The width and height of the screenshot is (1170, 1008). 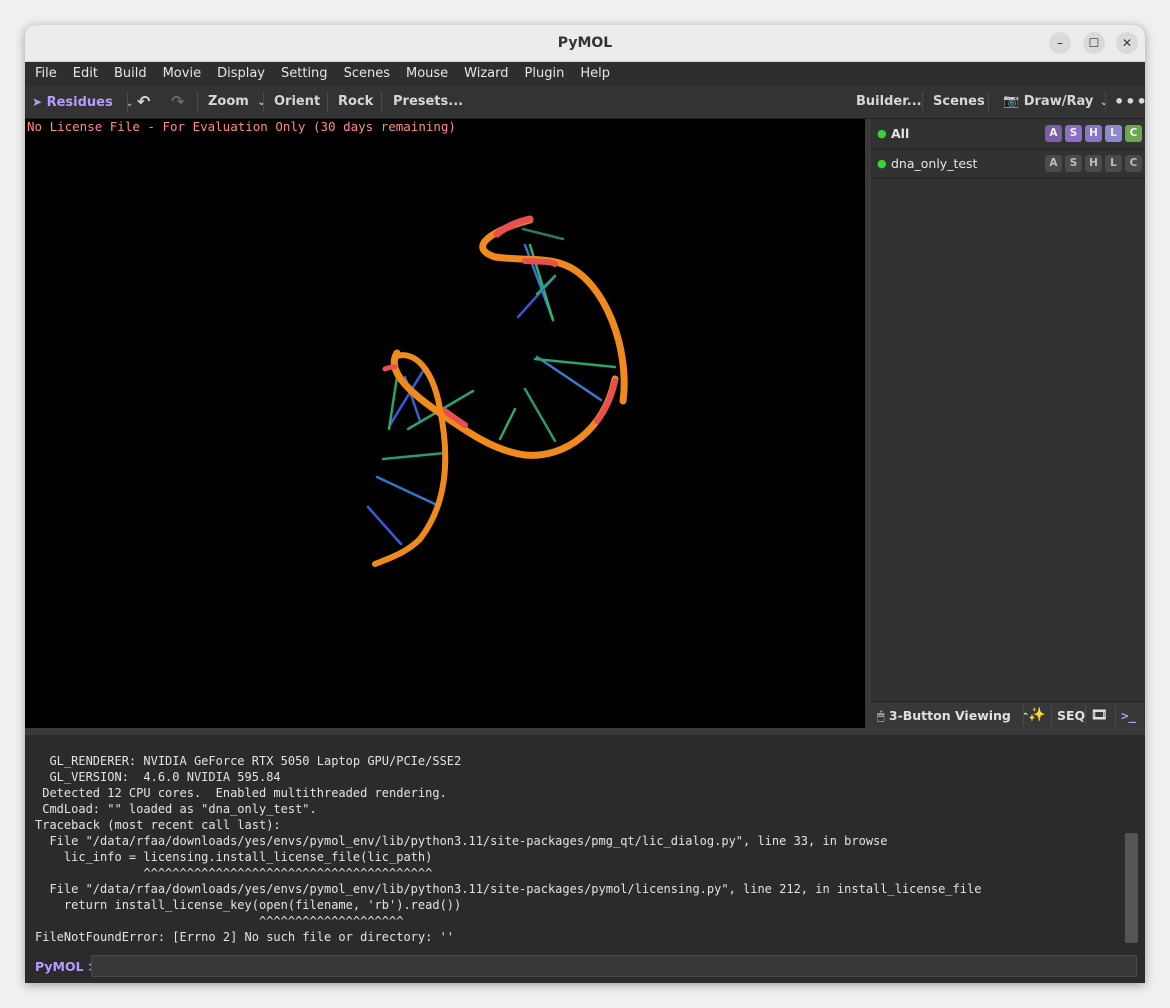 I want to click on close-icon: ✕, so click(x=1127, y=43).